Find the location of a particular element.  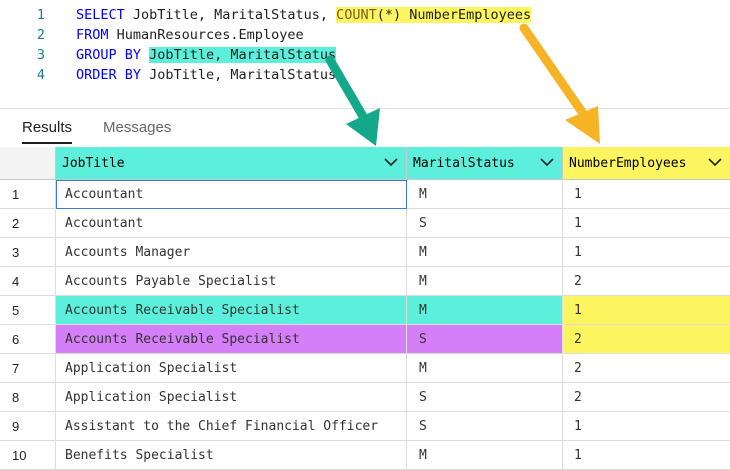

row-number-header is located at coordinates (28, 163).